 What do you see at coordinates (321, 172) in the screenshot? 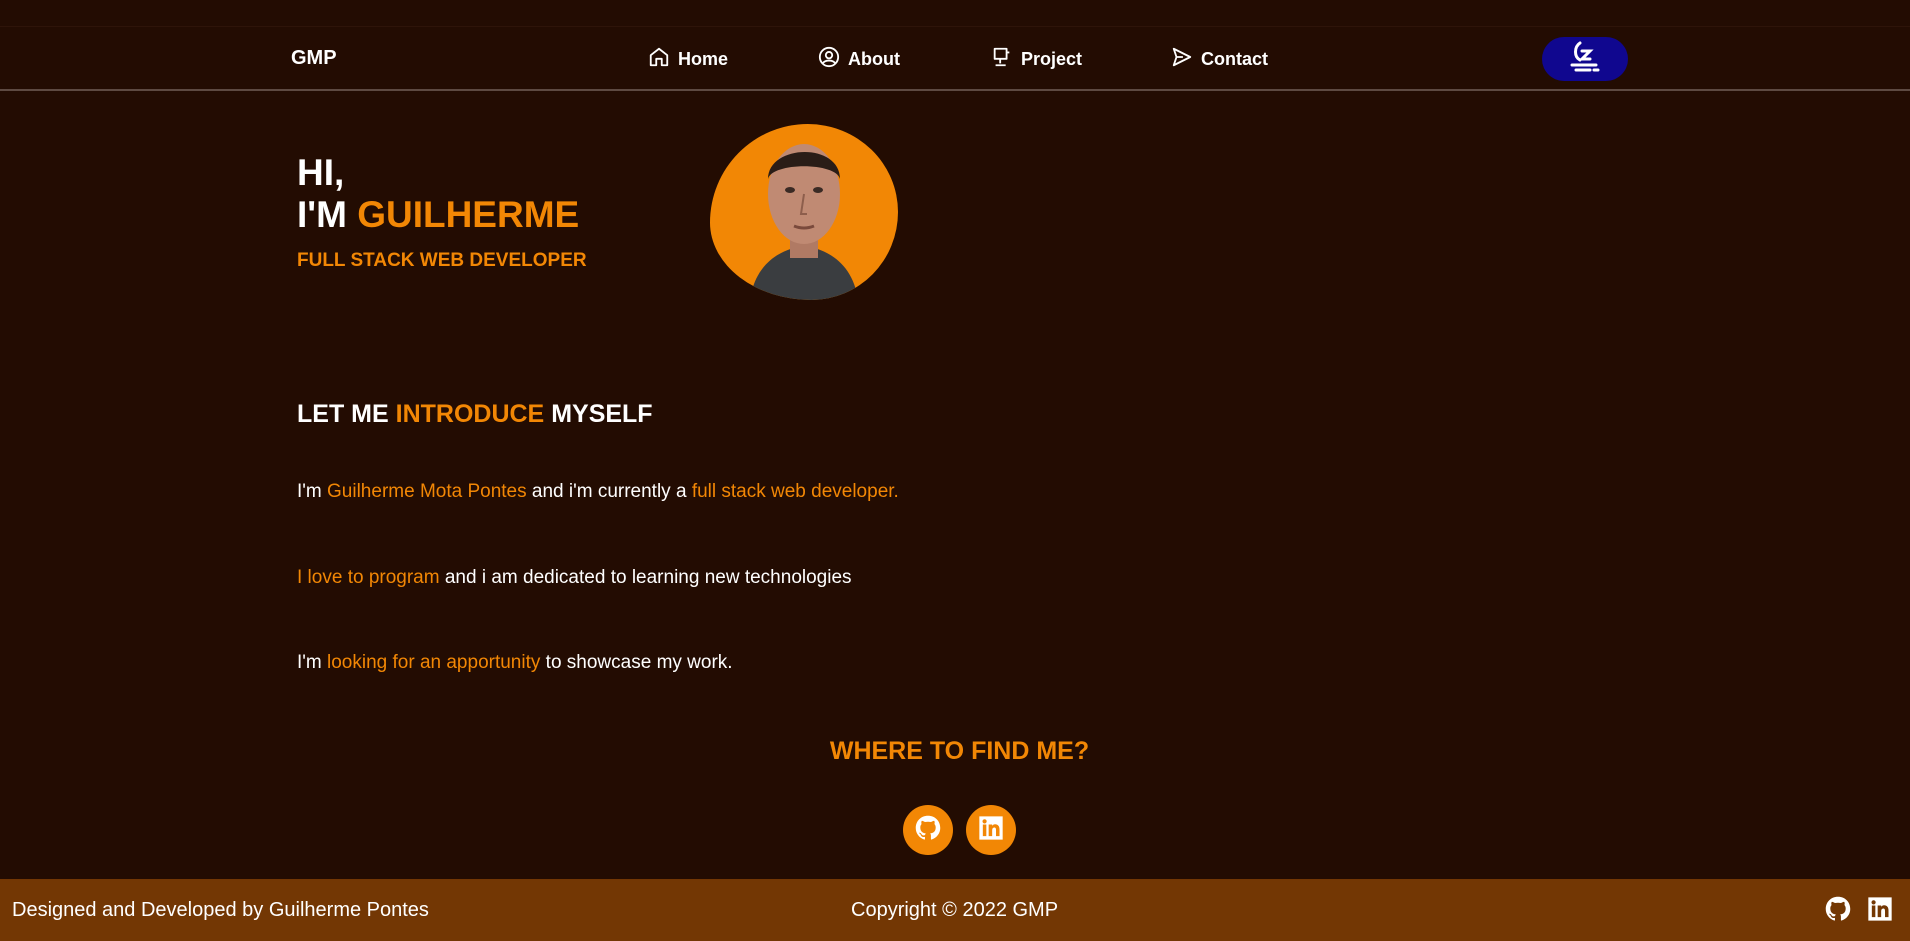
I see `hero-greeting: HI,` at bounding box center [321, 172].